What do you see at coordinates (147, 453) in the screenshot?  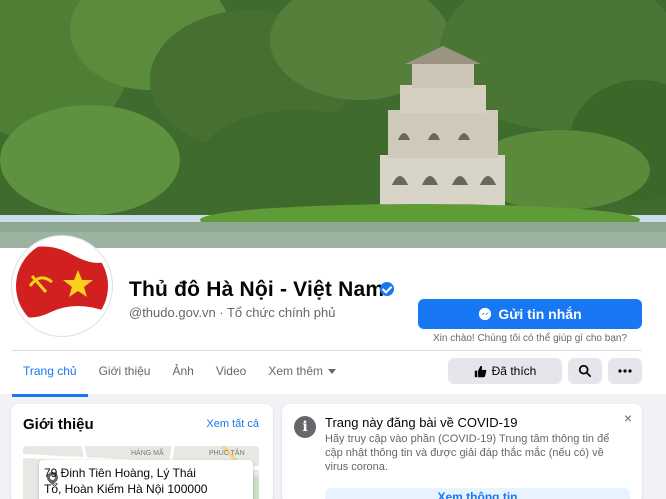 I see `map-label: HÀNG MÃ` at bounding box center [147, 453].